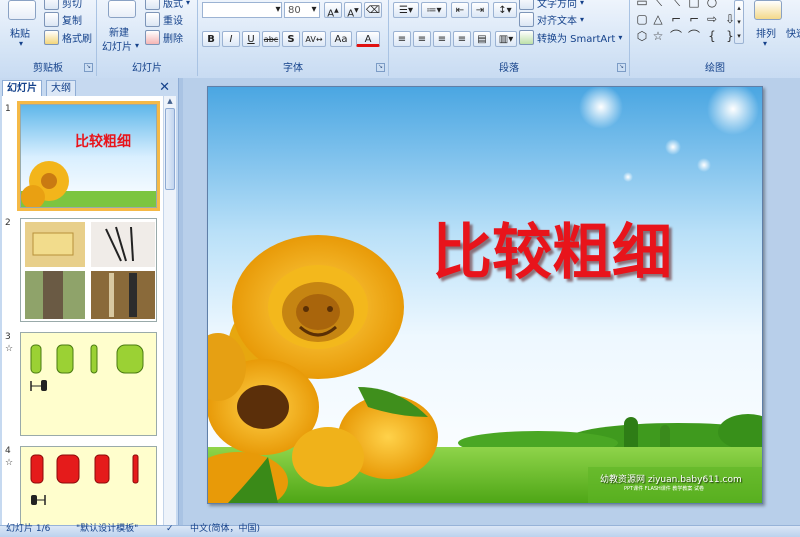 The width and height of the screenshot is (800, 537). Describe the element at coordinates (551, 19) in the screenshot. I see `align-text-button: 对齐文本 ▾` at that location.